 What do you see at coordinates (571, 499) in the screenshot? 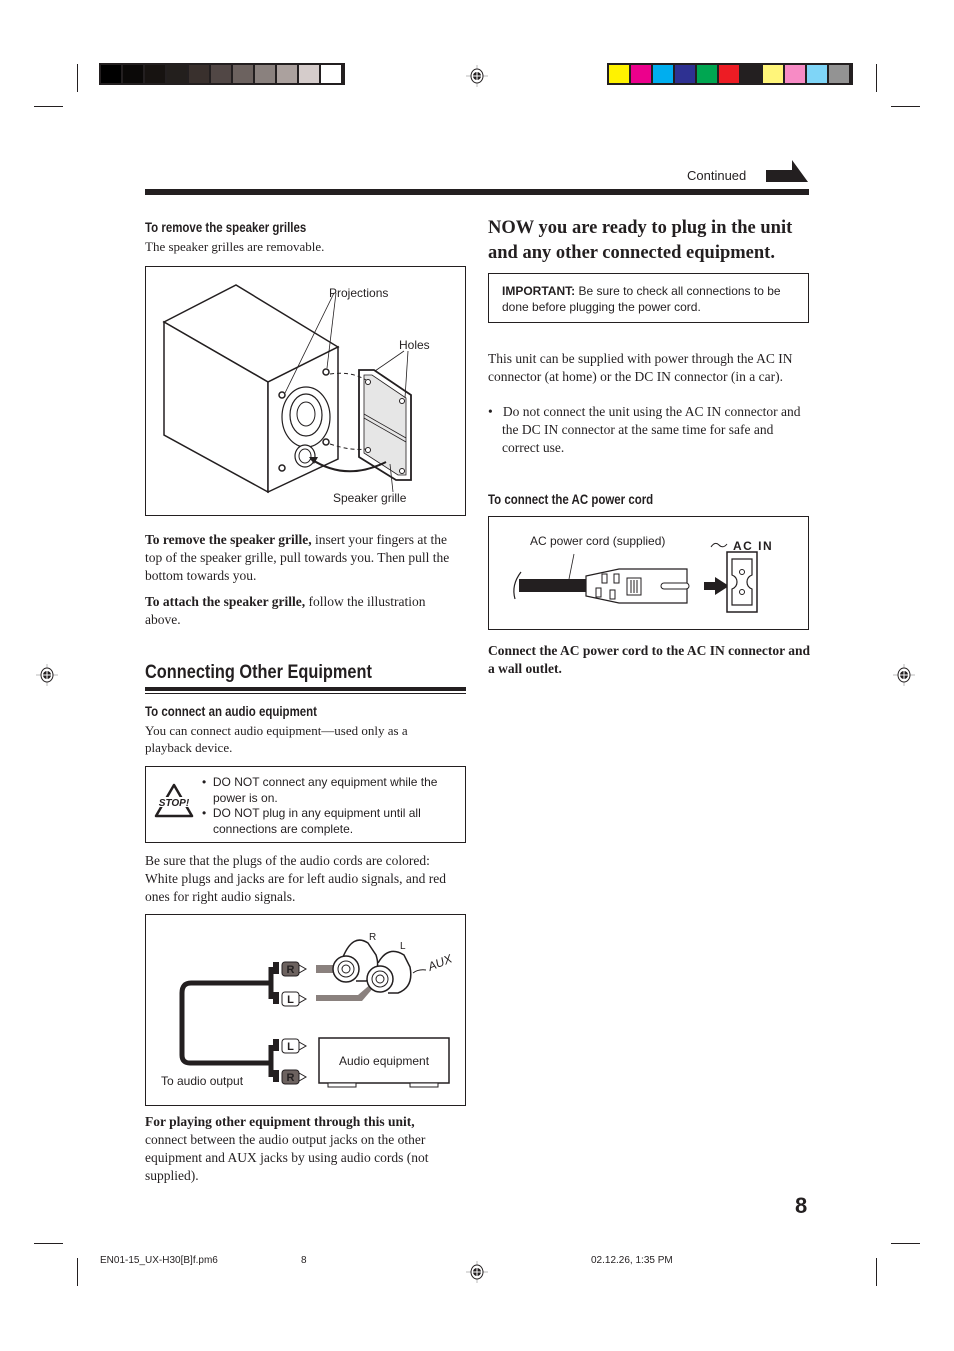
I see `ac-cord-heading: To connect the AC power cord` at bounding box center [571, 499].